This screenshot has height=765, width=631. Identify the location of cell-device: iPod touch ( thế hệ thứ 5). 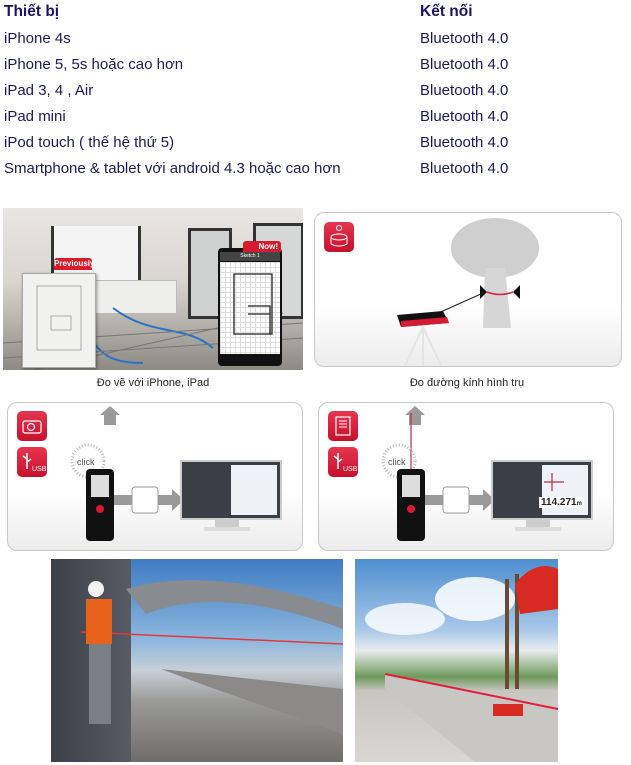
(89, 142).